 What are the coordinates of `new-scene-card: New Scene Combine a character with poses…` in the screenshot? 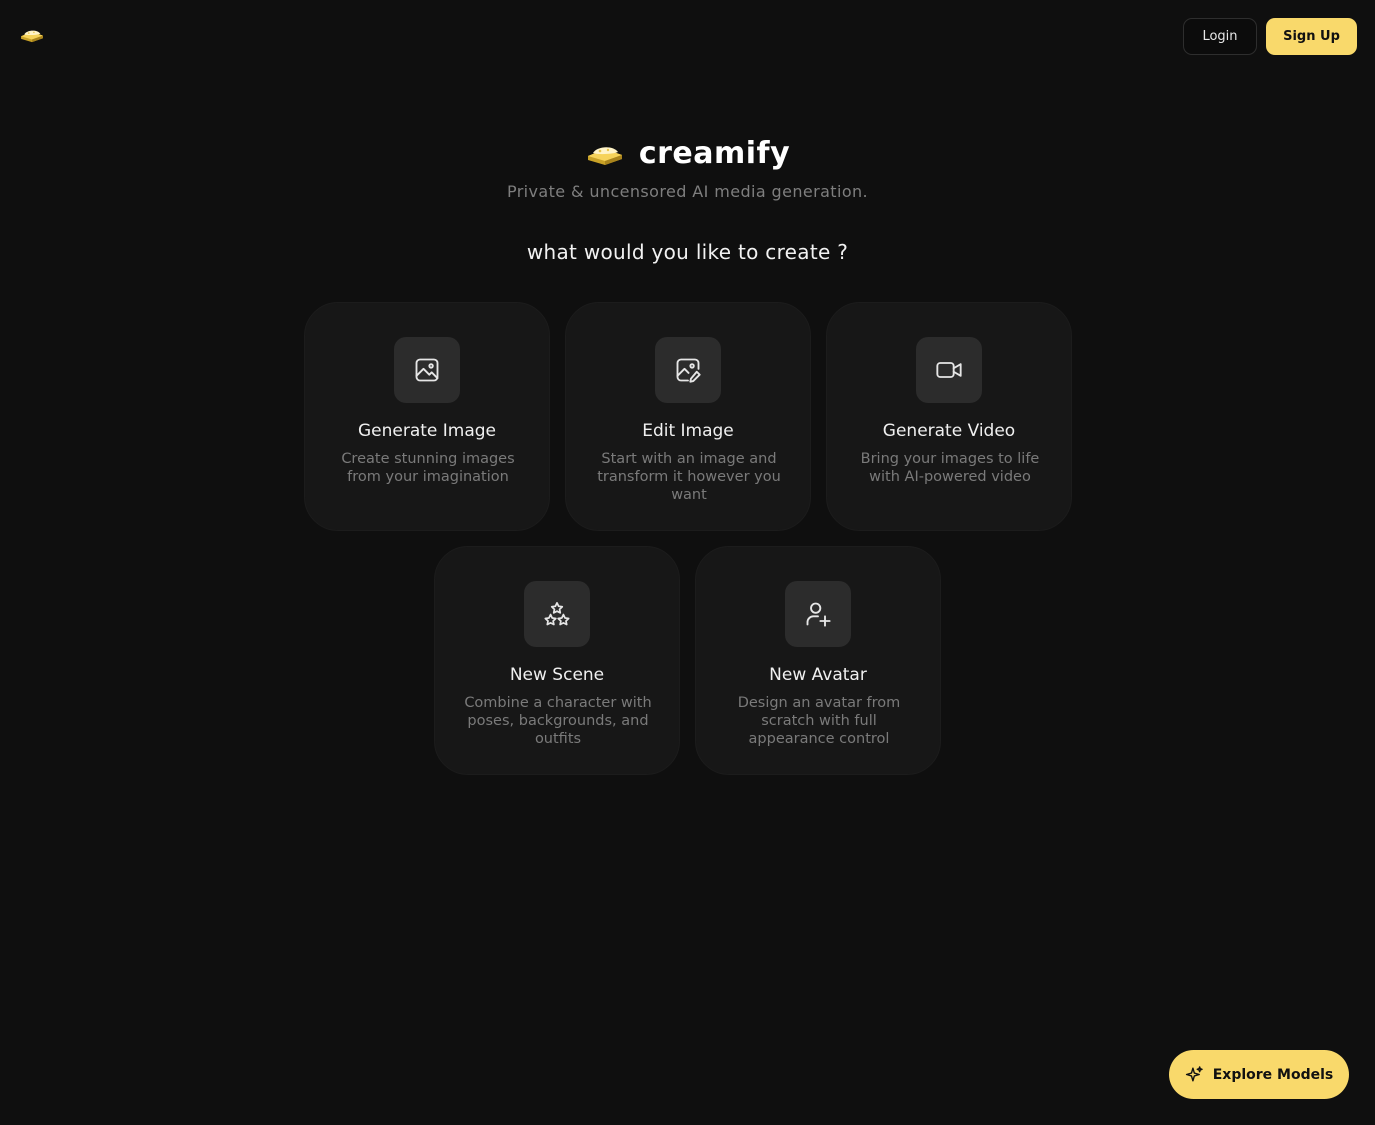 It's located at (557, 660).